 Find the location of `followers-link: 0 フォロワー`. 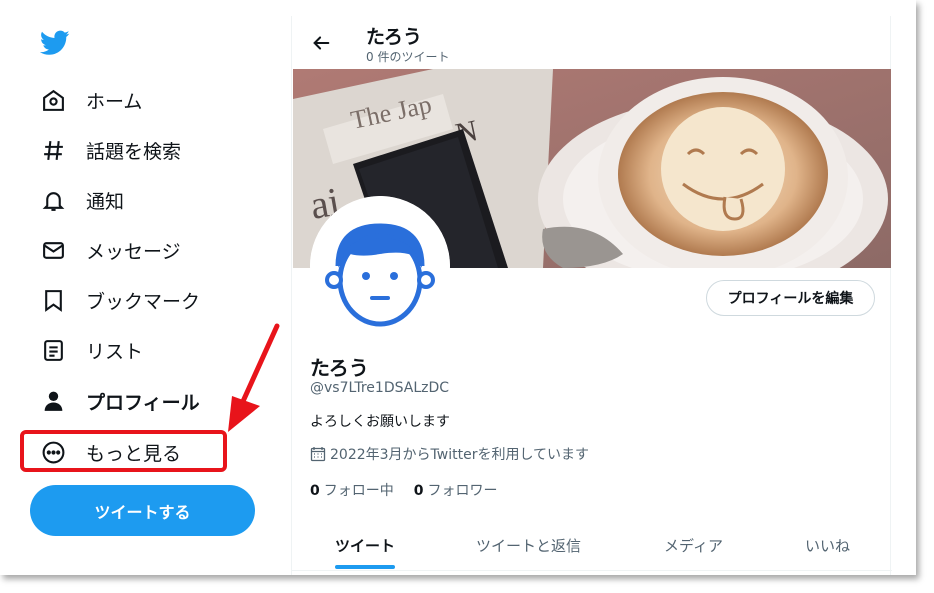

followers-link: 0 フォロワー is located at coordinates (456, 490).